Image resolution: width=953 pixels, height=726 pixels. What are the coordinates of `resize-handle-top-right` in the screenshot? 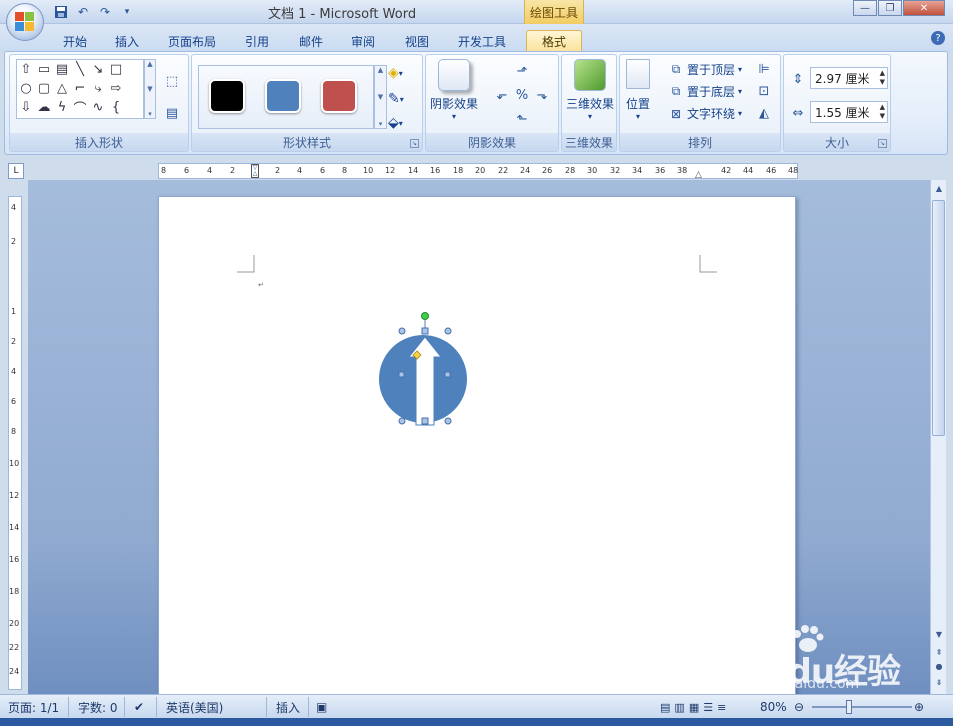 It's located at (448, 331).